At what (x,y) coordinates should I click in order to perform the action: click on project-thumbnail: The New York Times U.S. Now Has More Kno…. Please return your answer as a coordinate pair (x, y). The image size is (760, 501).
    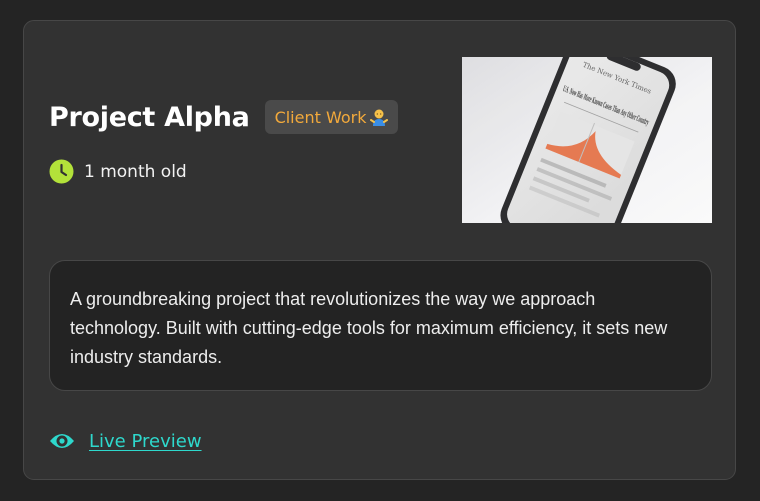
    Looking at the image, I should click on (587, 140).